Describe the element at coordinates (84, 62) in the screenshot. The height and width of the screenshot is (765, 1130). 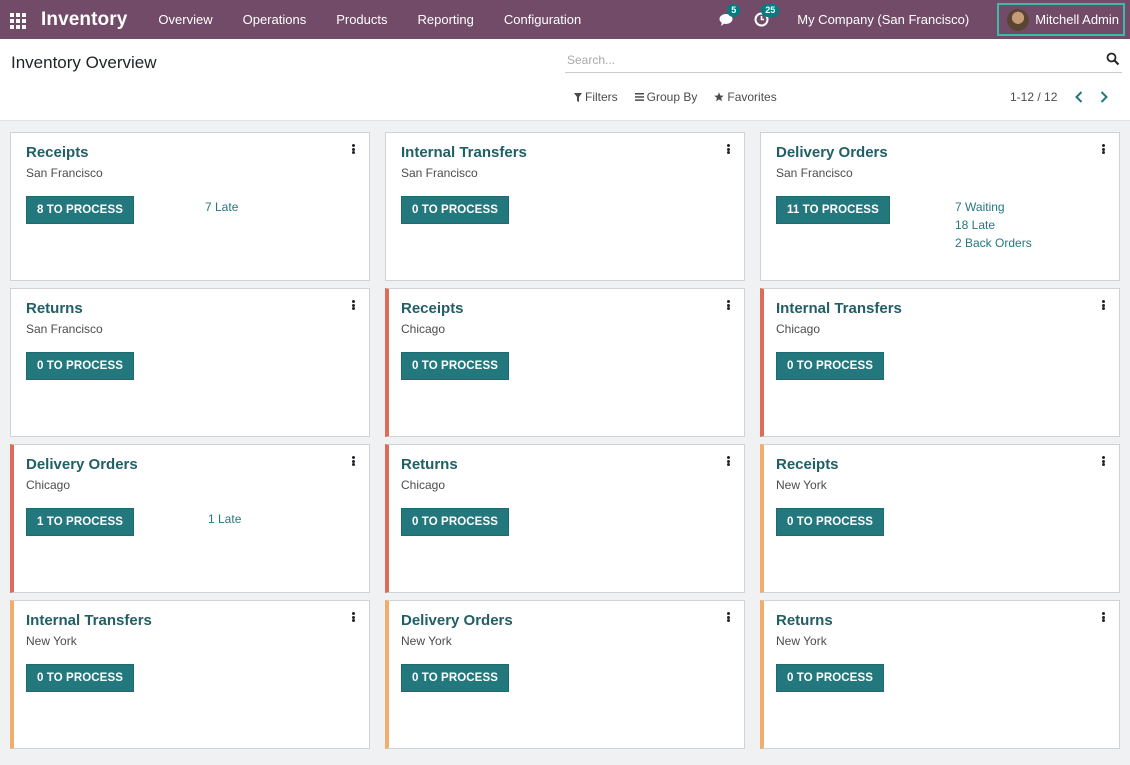
I see `page-title: Inventory Overview` at that location.